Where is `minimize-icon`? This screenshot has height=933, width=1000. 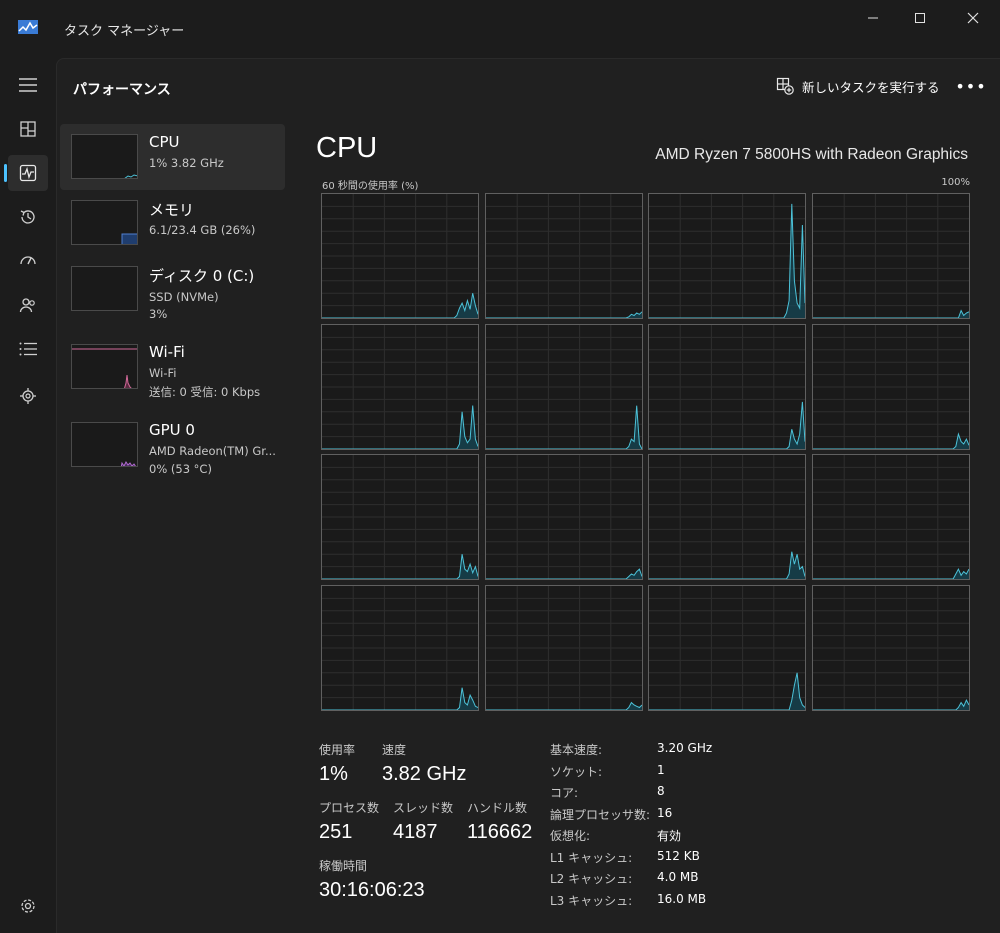 minimize-icon is located at coordinates (873, 18).